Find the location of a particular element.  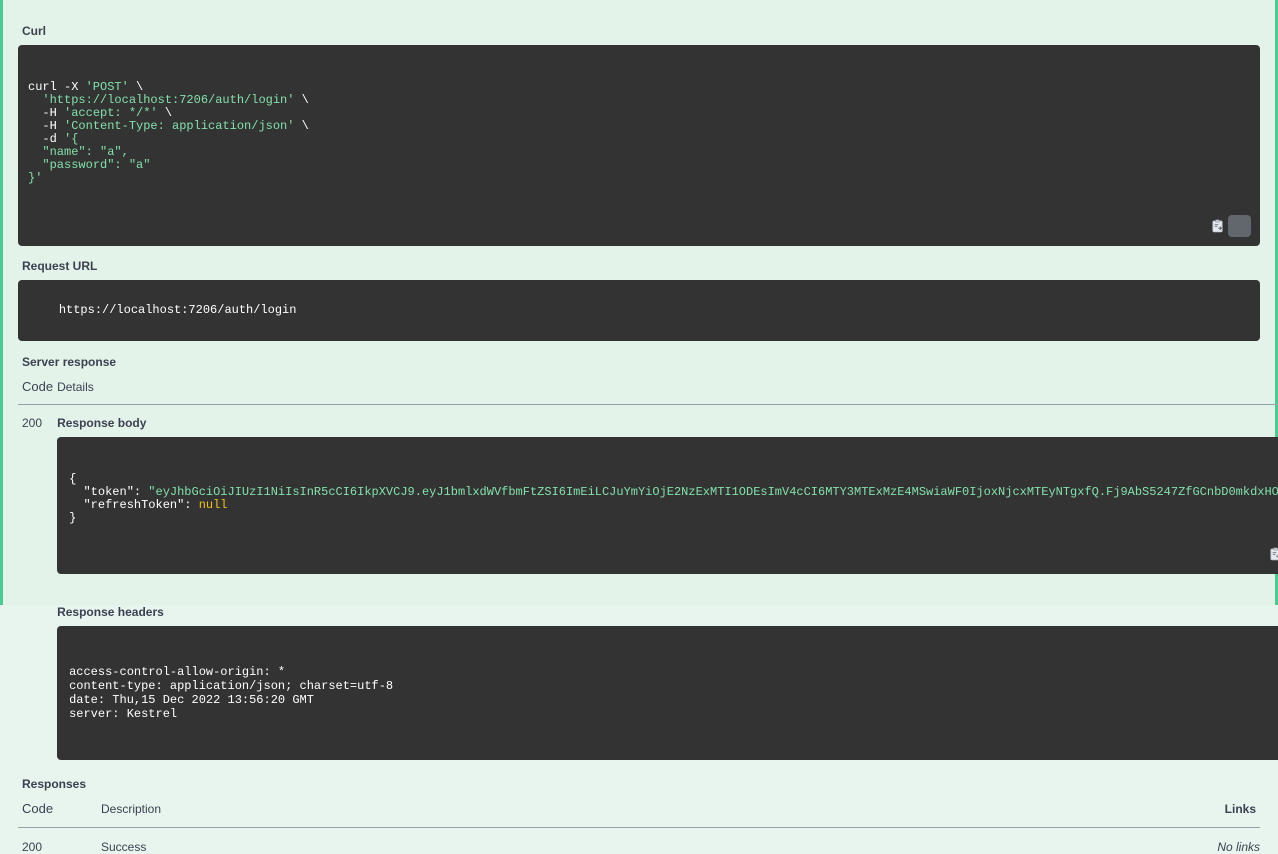

response-header-line: access-control-allow-origin: * is located at coordinates (673, 672).